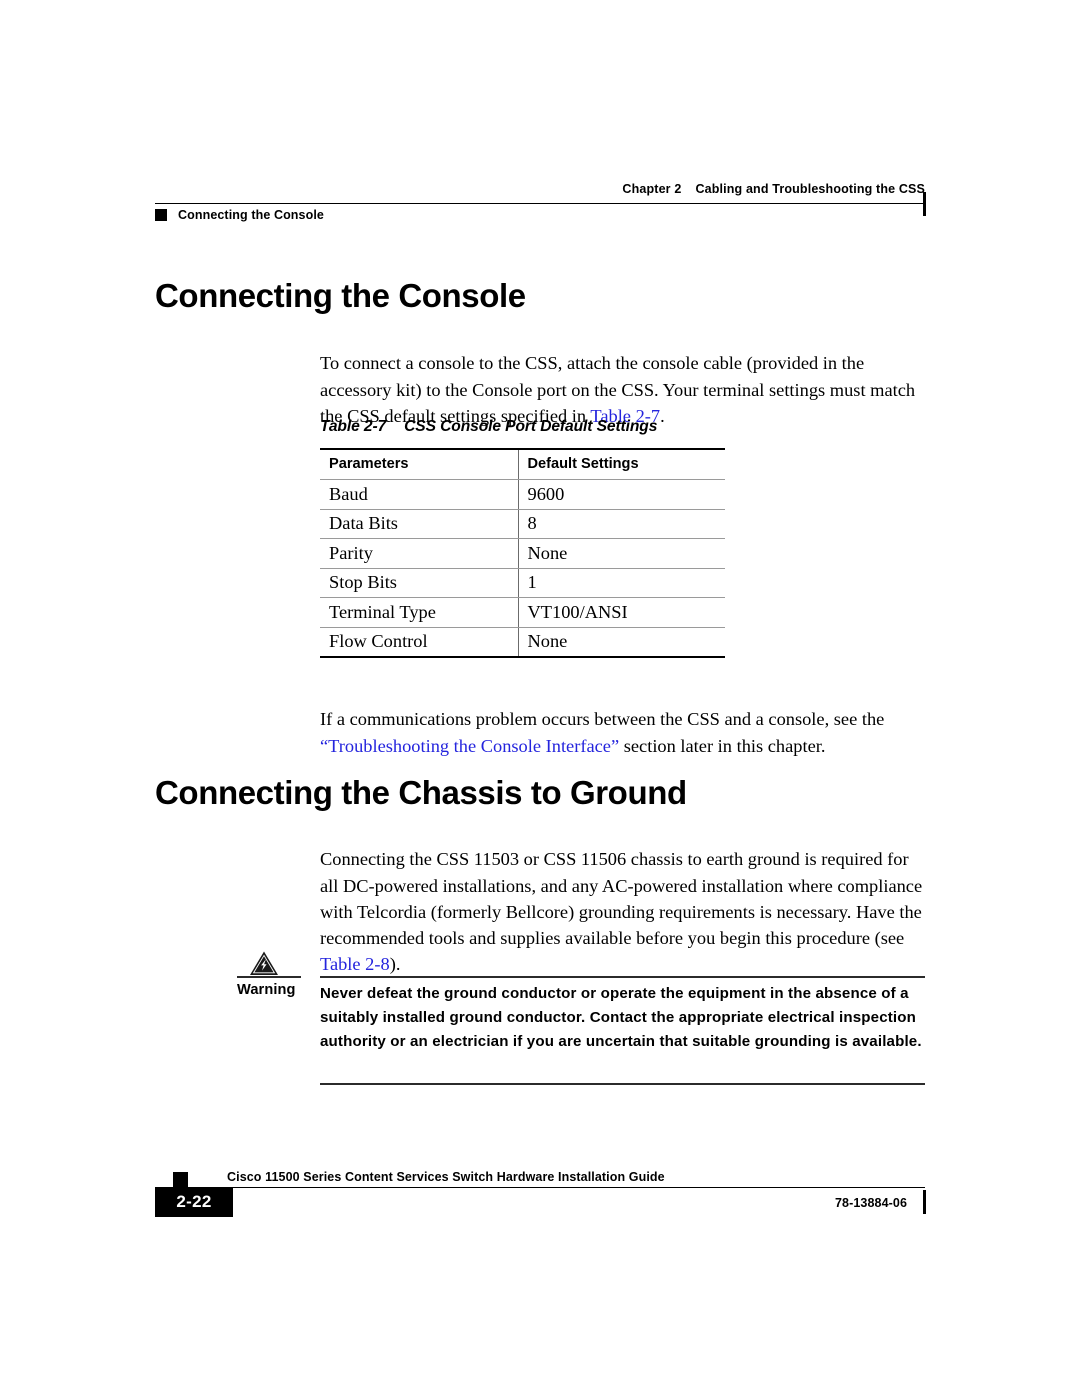 The width and height of the screenshot is (1080, 1397). What do you see at coordinates (161, 215) in the screenshot?
I see `header-bullet-square` at bounding box center [161, 215].